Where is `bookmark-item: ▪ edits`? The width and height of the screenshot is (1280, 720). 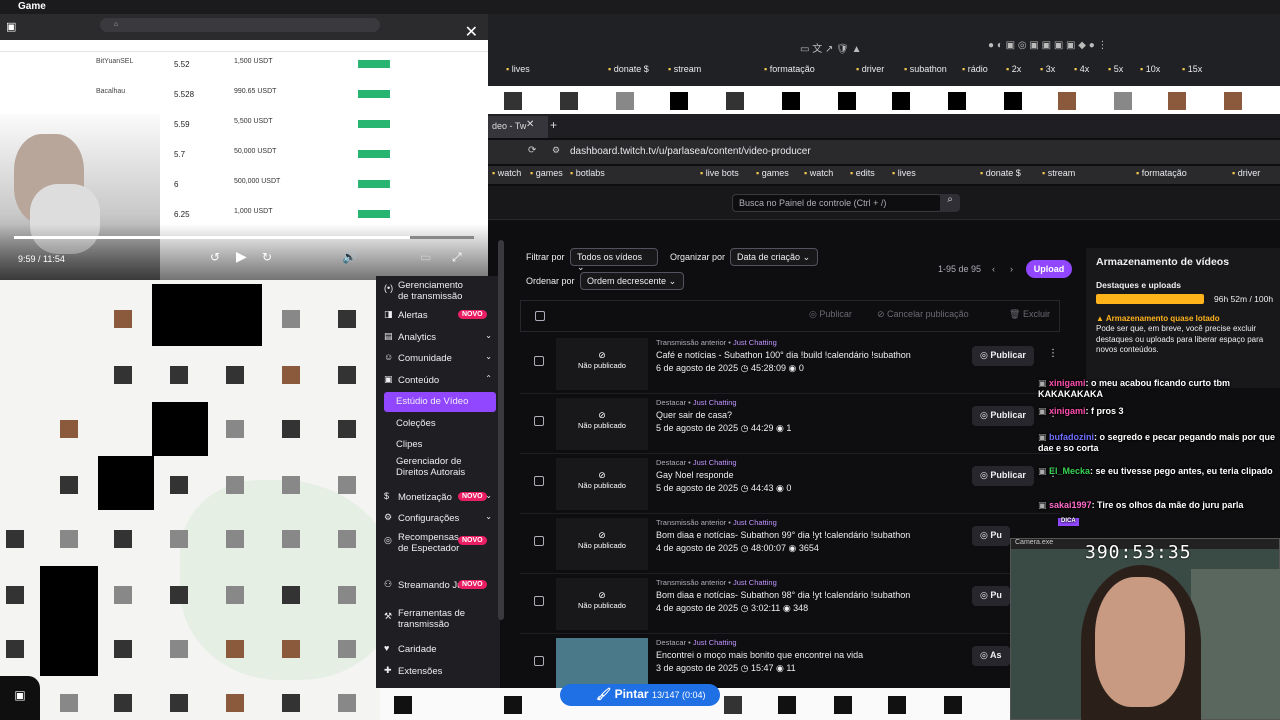
bookmark-item: ▪ edits is located at coordinates (862, 173).